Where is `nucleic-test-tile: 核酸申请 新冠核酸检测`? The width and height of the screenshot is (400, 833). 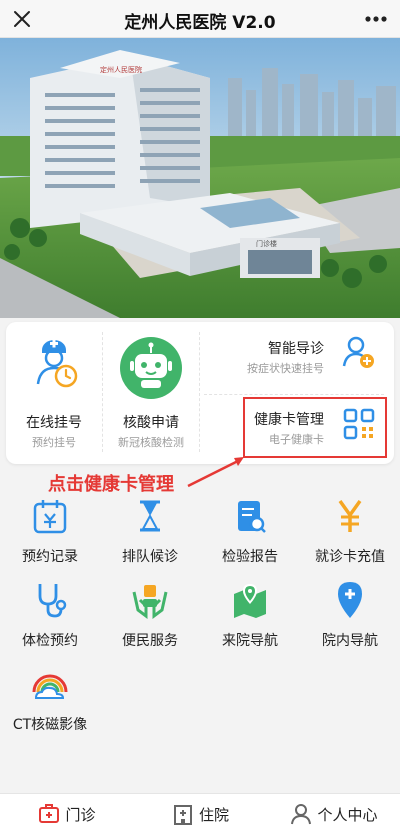
nucleic-test-tile: 核酸申请 新冠核酸检测 is located at coordinates (151, 393).